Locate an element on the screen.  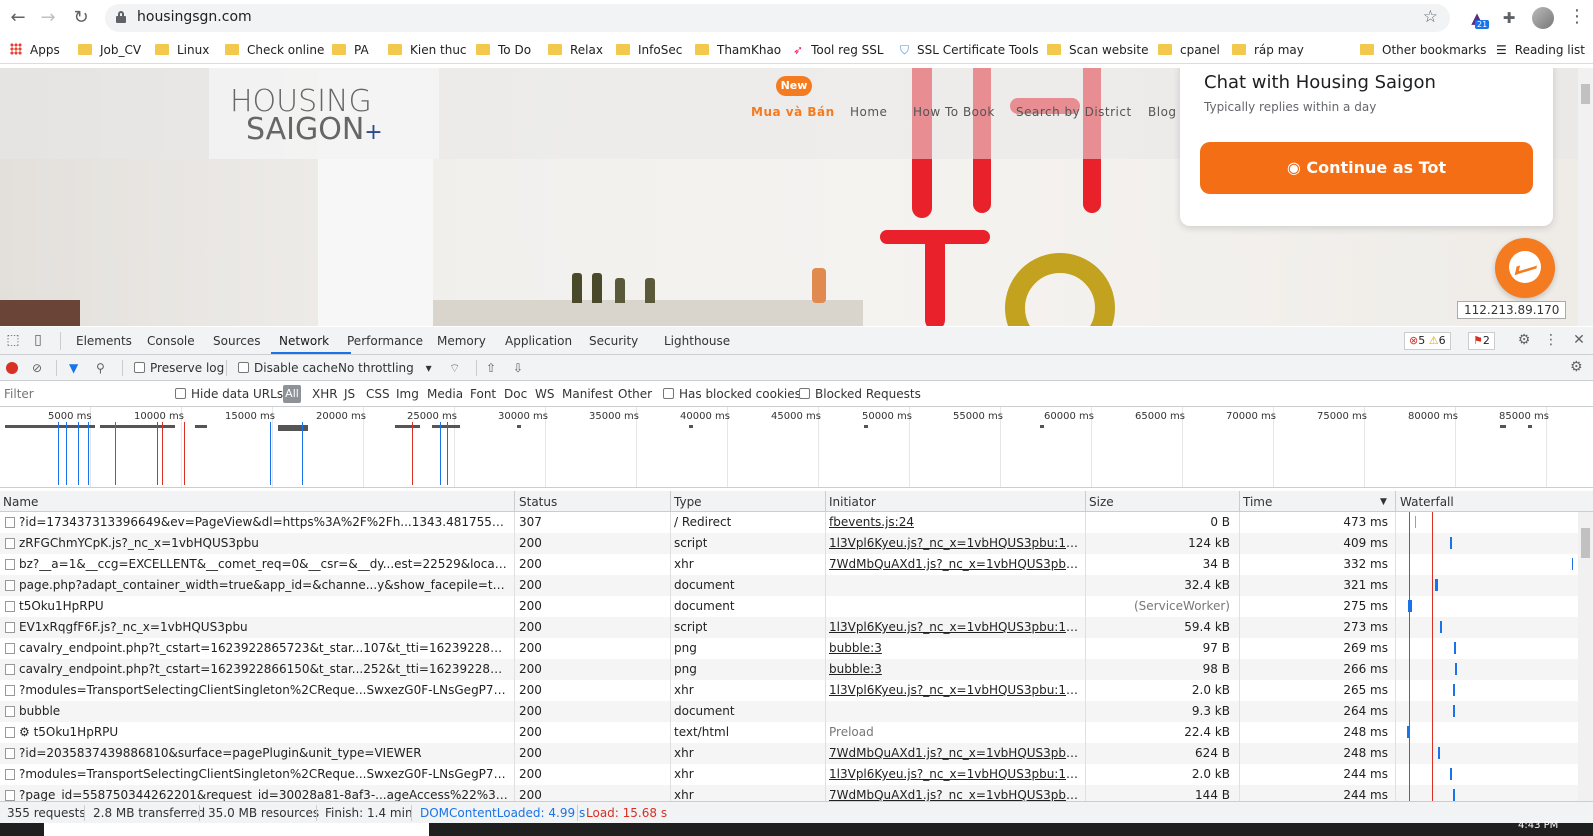
table-scrollbar-thumb is located at coordinates (1585, 543).